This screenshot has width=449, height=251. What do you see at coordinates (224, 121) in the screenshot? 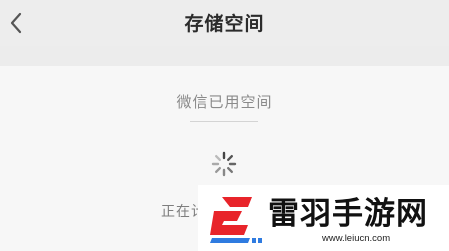
I see `divider` at bounding box center [224, 121].